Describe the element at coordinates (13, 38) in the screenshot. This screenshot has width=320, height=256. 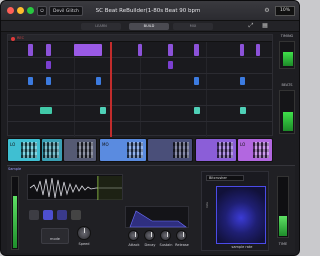
I see `record-icon` at that location.